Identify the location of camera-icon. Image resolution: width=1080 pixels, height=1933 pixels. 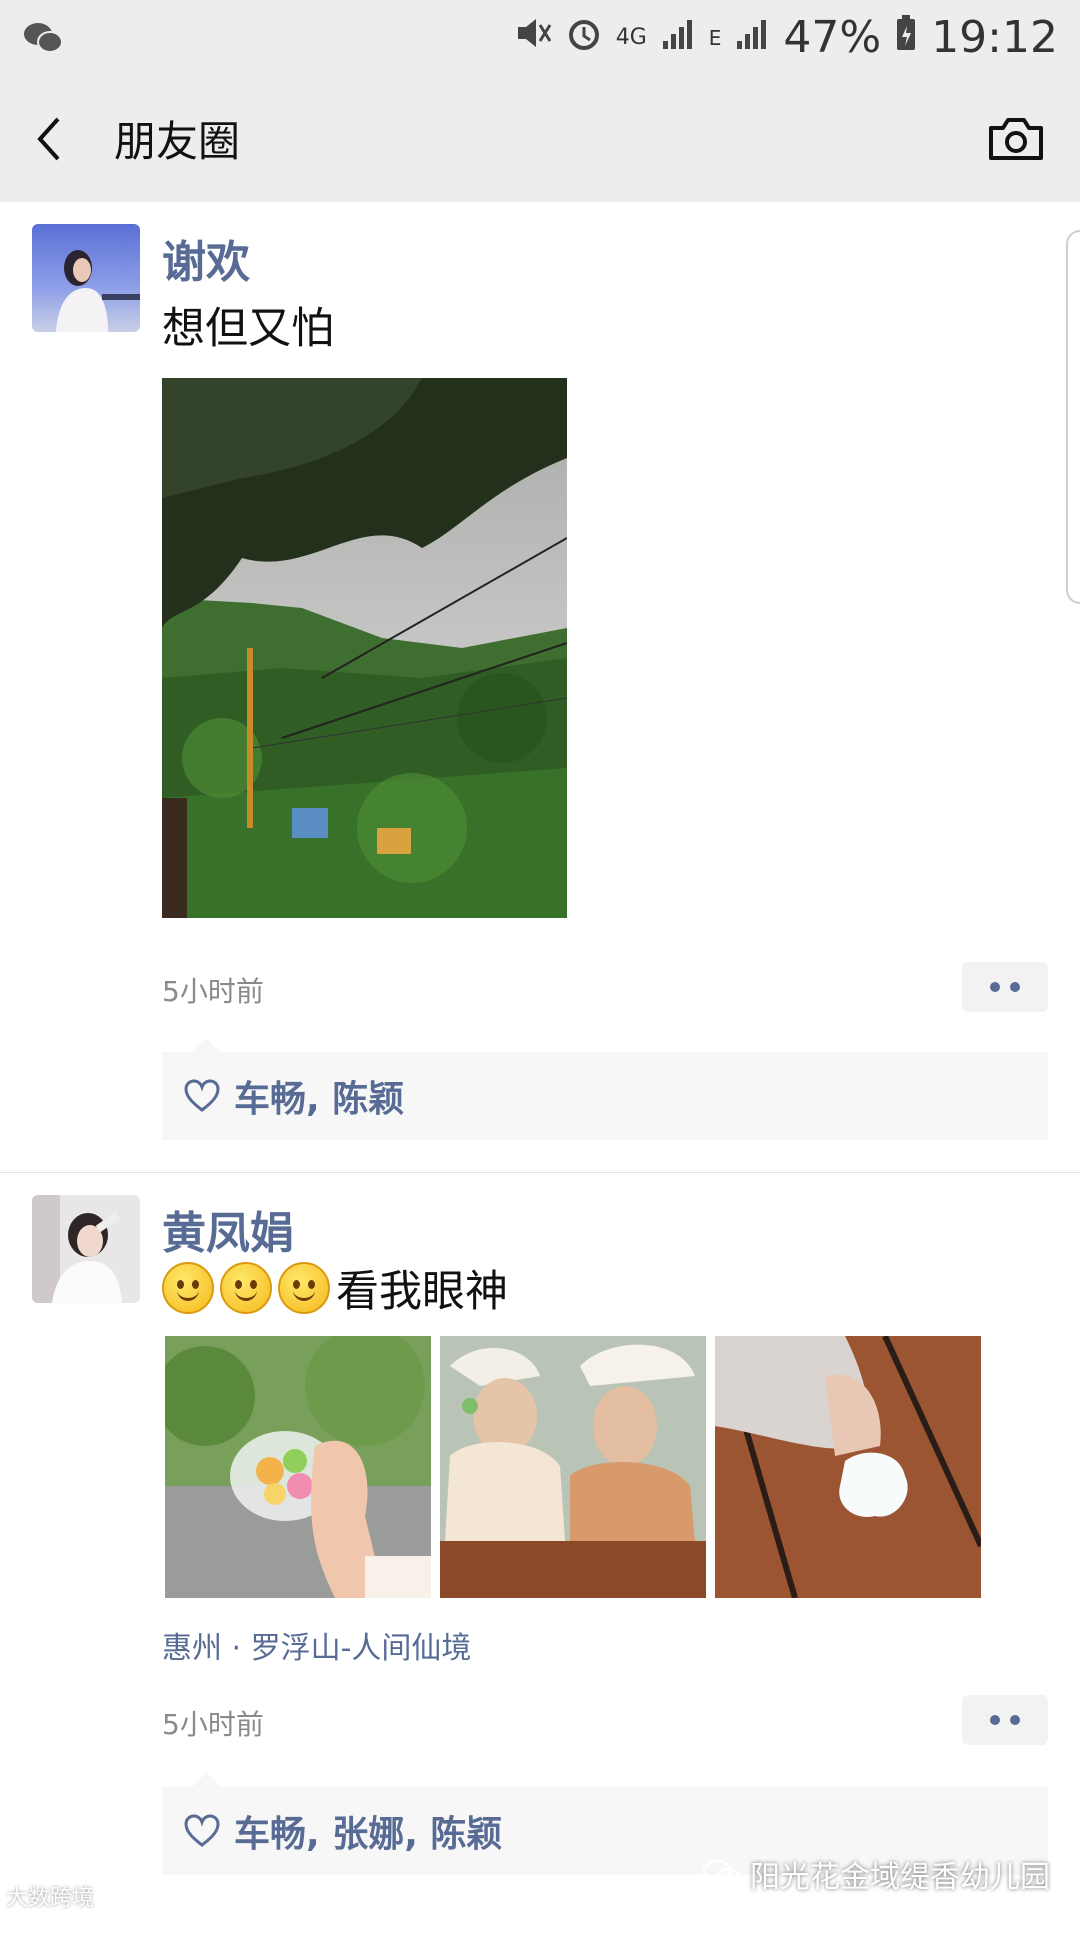
(1016, 138).